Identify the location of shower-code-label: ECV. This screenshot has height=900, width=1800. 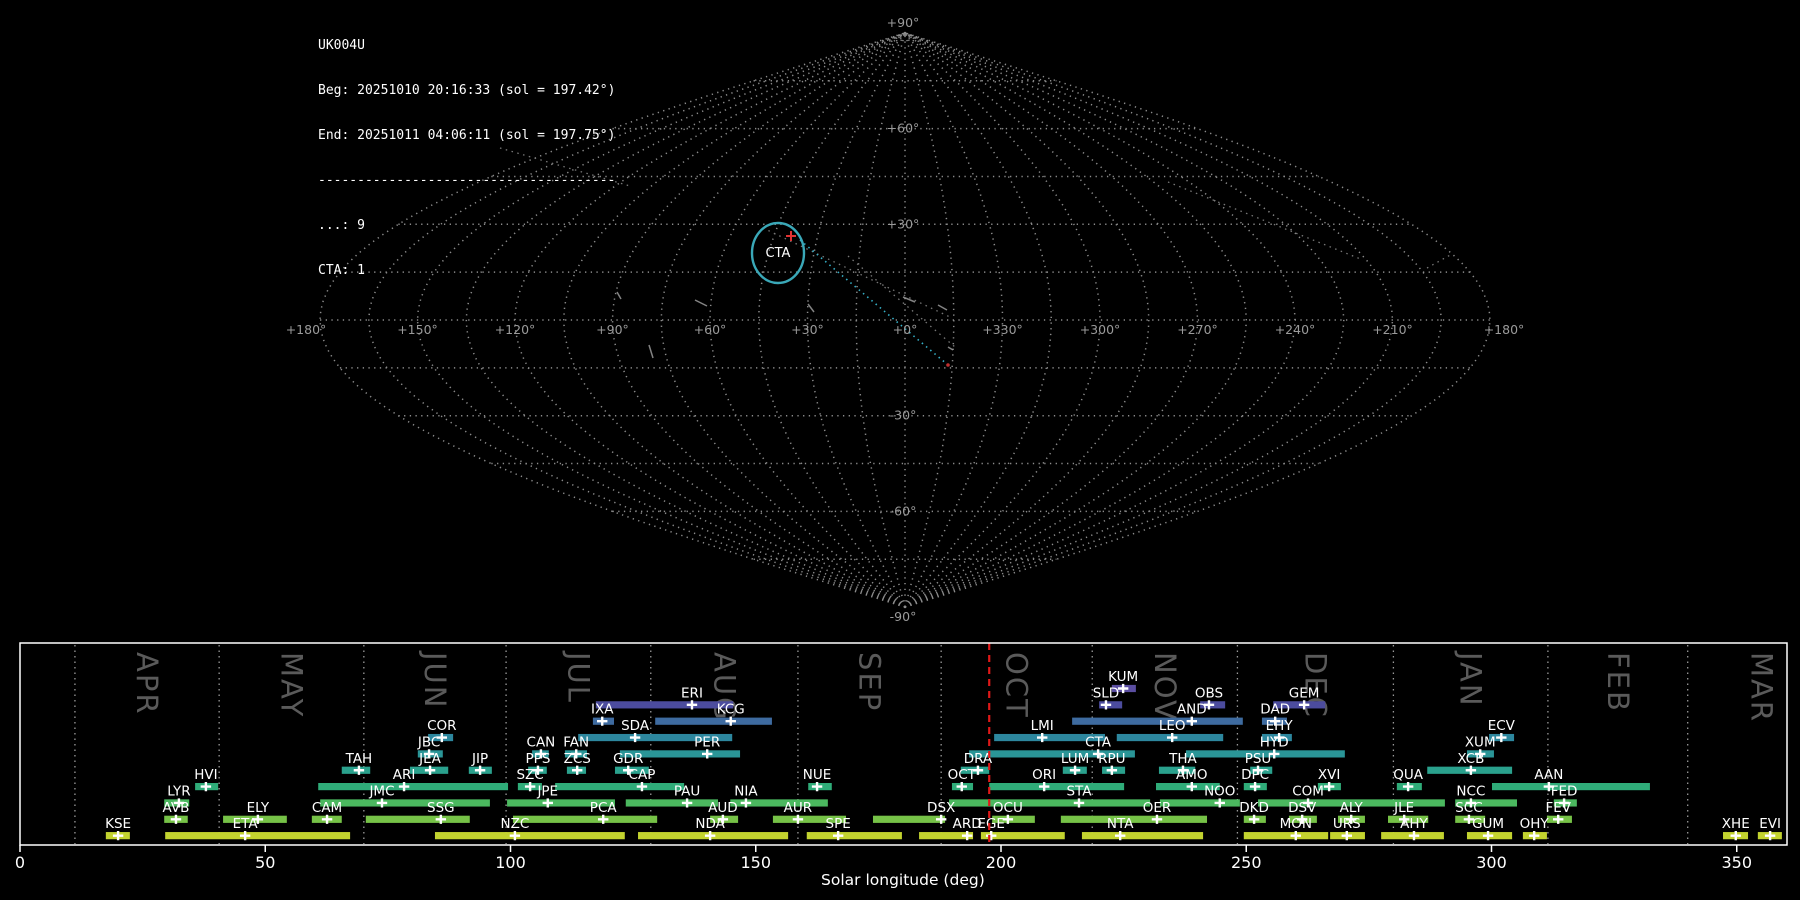
(1502, 726).